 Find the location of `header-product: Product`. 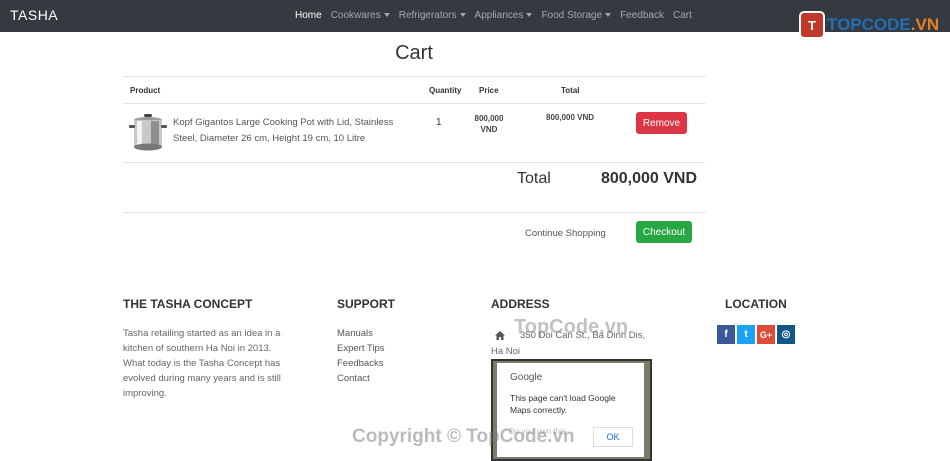

header-product: Product is located at coordinates (145, 90).